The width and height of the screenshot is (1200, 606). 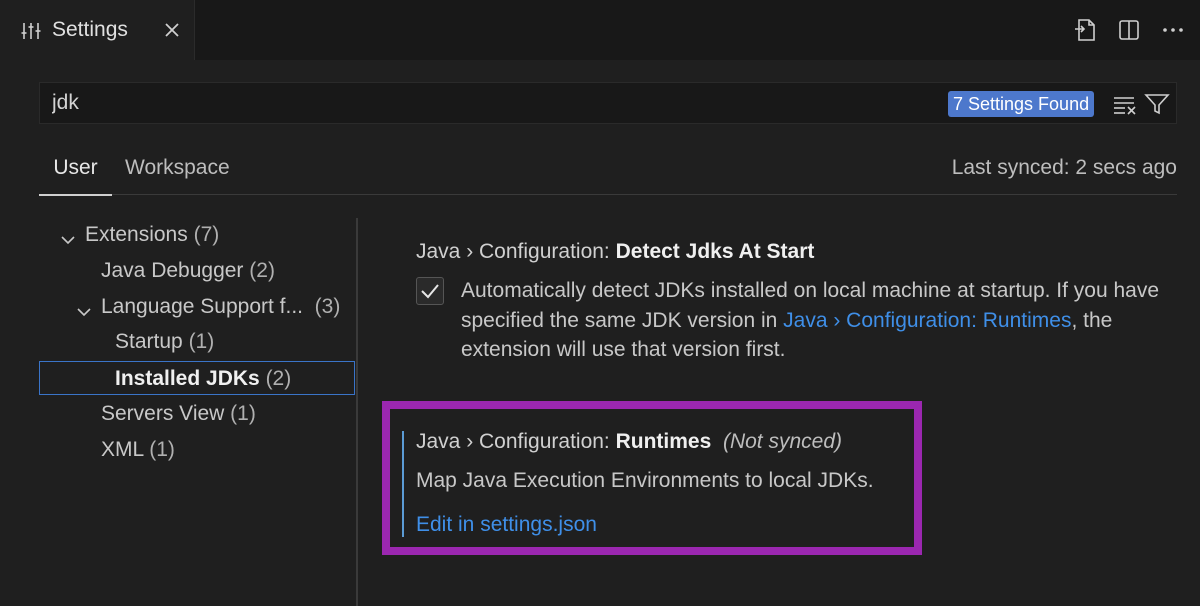 What do you see at coordinates (492, 103) in the screenshot?
I see `search-input` at bounding box center [492, 103].